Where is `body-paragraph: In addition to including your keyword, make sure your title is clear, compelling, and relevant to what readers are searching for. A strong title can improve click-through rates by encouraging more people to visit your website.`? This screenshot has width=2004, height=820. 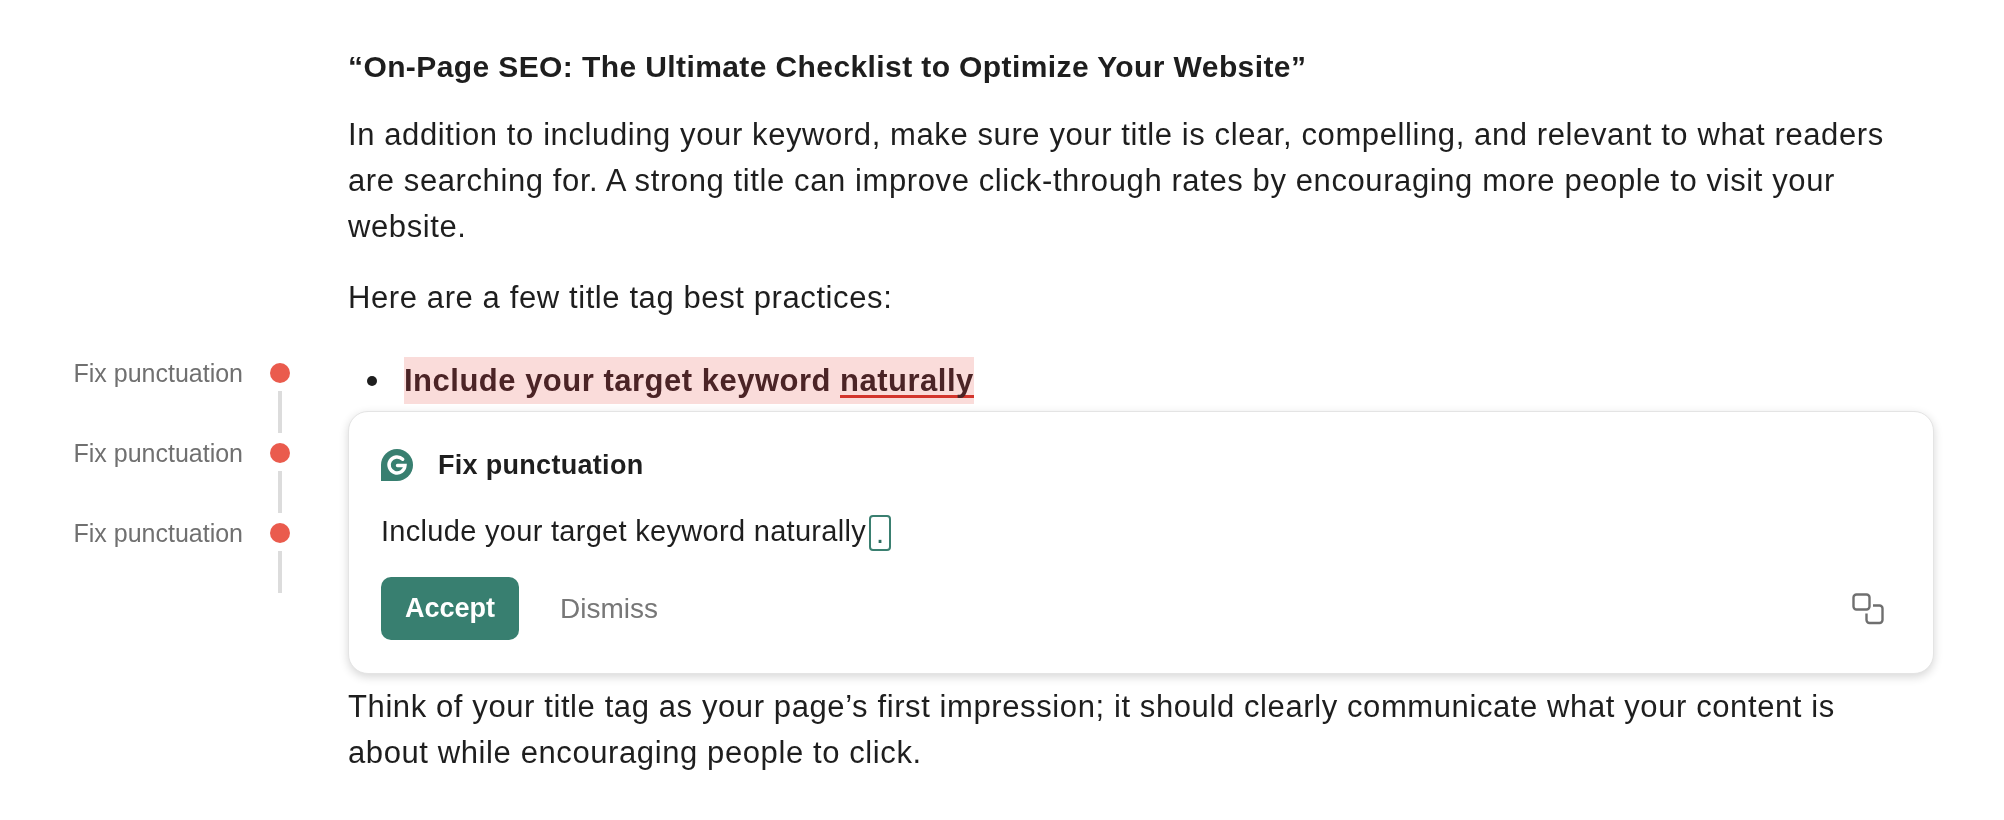 body-paragraph: In addition to including your keyword, make sure your title is clear, compelling, and relevant to what readers are searching for. A strong title can improve click-through rates by encouraging more people to visit your website. is located at coordinates (1116, 181).